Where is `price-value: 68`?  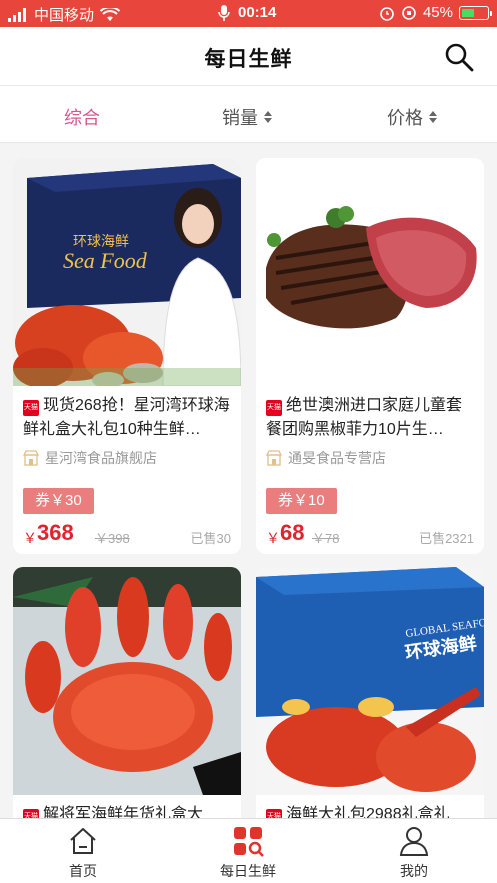
price-value: 68 is located at coordinates (292, 532).